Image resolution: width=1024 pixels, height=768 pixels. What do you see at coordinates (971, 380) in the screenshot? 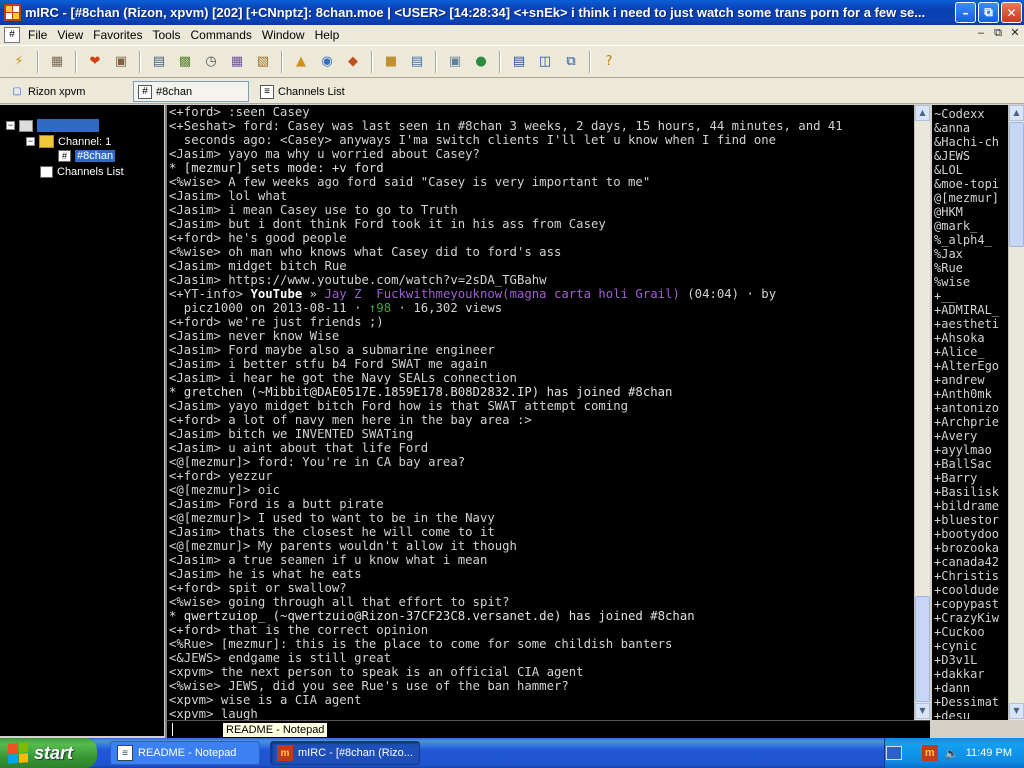
I see `nick-item: +andrew` at bounding box center [971, 380].